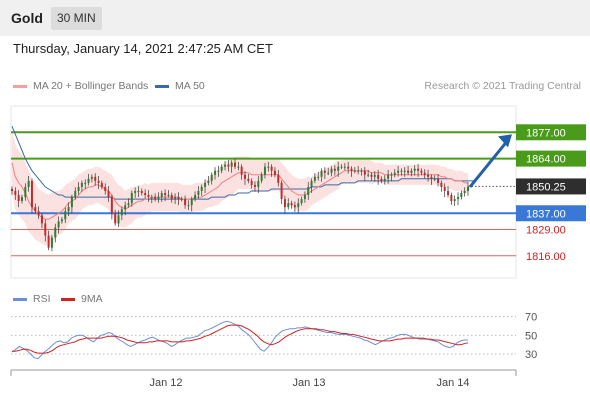 Image resolution: width=590 pixels, height=400 pixels. I want to click on rsi-level-label: 30, so click(531, 355).